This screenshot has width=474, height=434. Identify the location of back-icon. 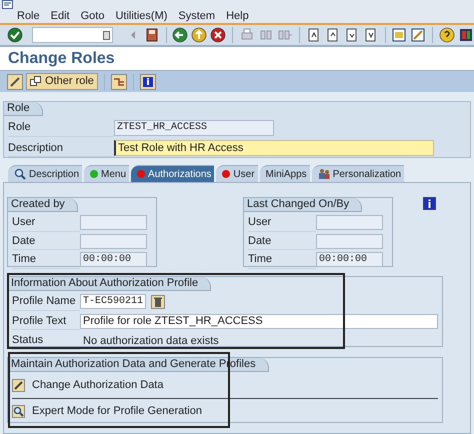
(180, 35).